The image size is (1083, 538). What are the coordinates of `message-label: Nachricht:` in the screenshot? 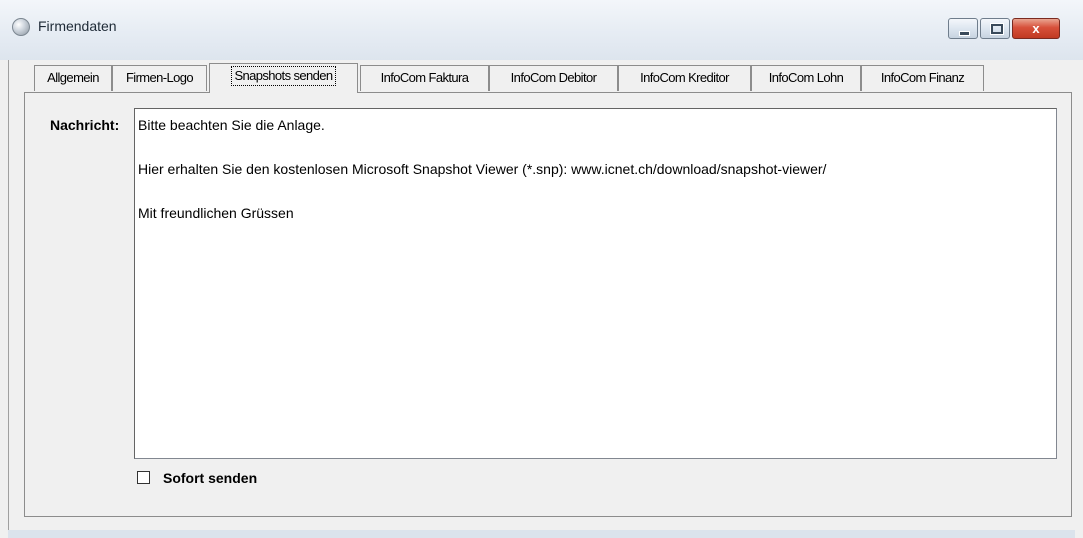 It's located at (85, 125).